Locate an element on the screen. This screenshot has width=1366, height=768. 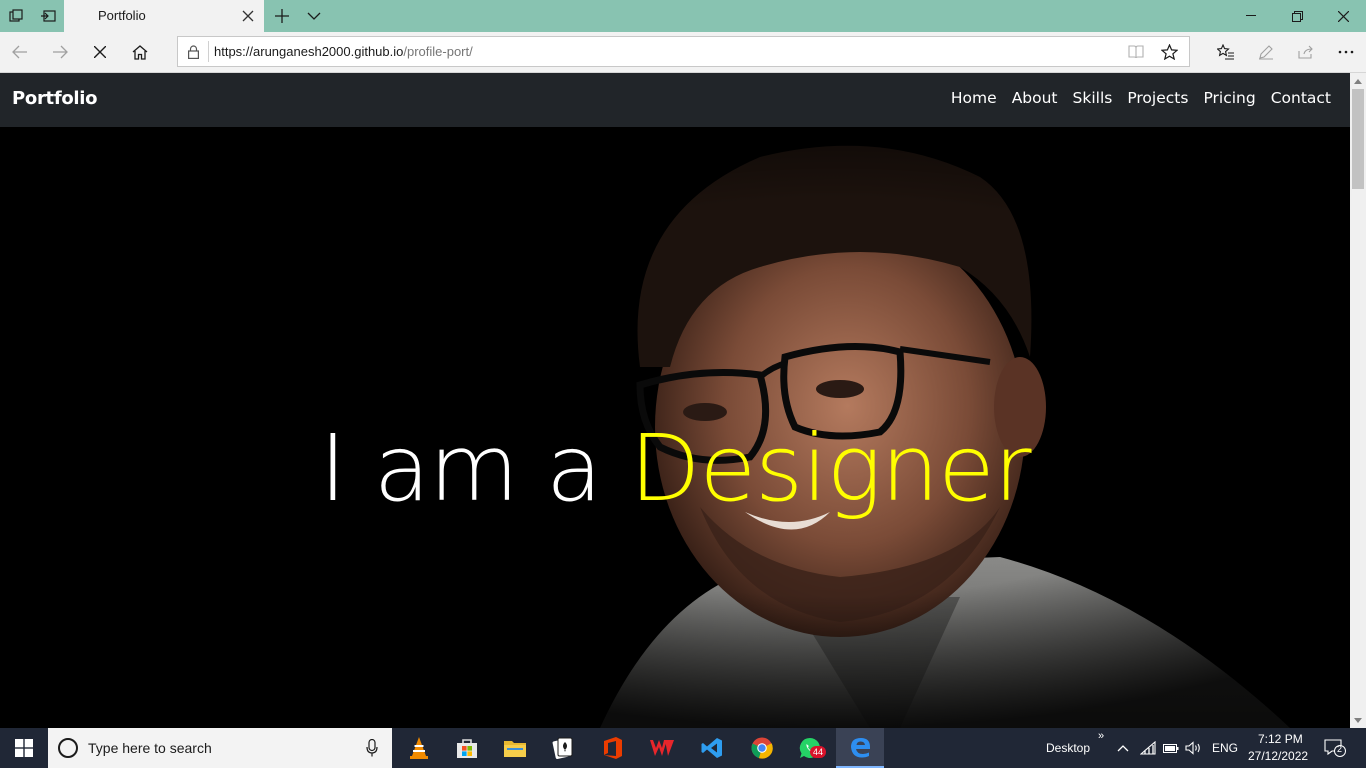
share-icon is located at coordinates (1306, 52).